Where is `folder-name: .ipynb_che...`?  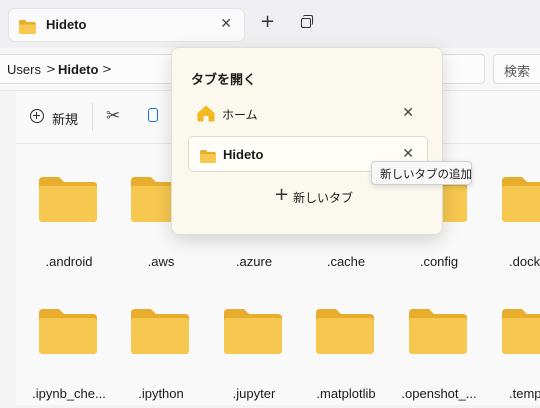
folder-name: .ipynb_che... is located at coordinates (69, 393).